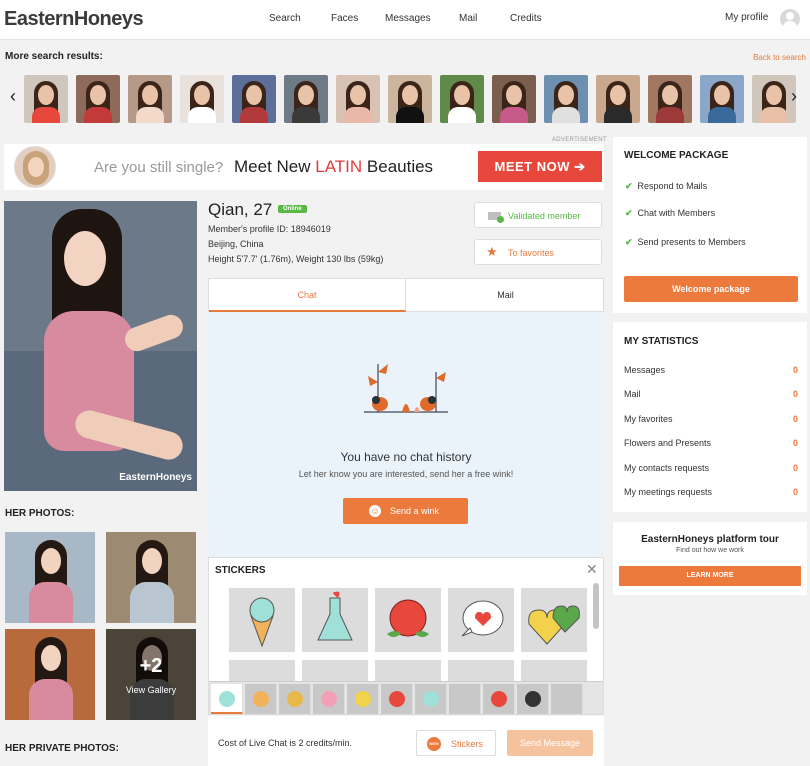  Describe the element at coordinates (691, 242) in the screenshot. I see `perk-label: Send presents to Members` at that location.